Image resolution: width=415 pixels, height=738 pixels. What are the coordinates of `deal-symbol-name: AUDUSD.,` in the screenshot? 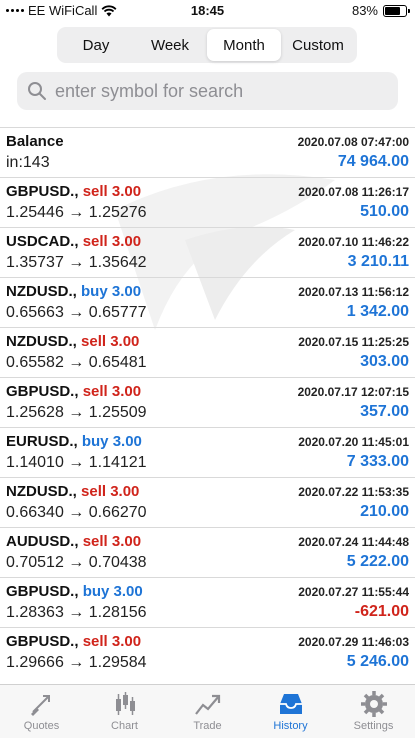 It's located at (42, 541).